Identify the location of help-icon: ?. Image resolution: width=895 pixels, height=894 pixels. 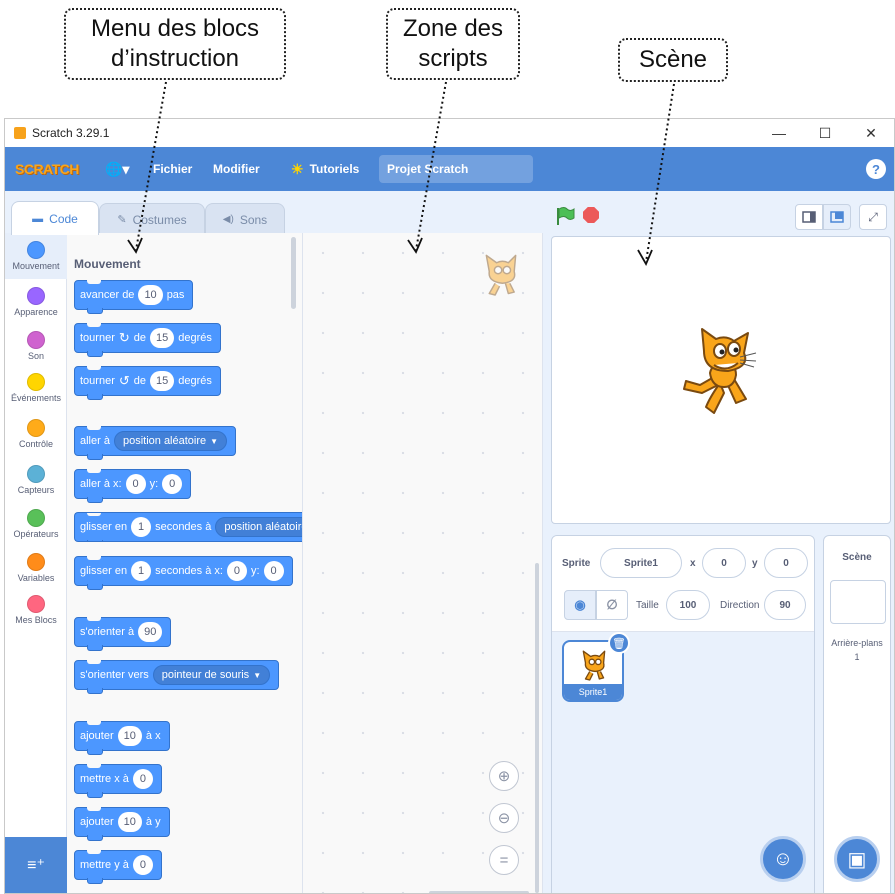
(876, 169).